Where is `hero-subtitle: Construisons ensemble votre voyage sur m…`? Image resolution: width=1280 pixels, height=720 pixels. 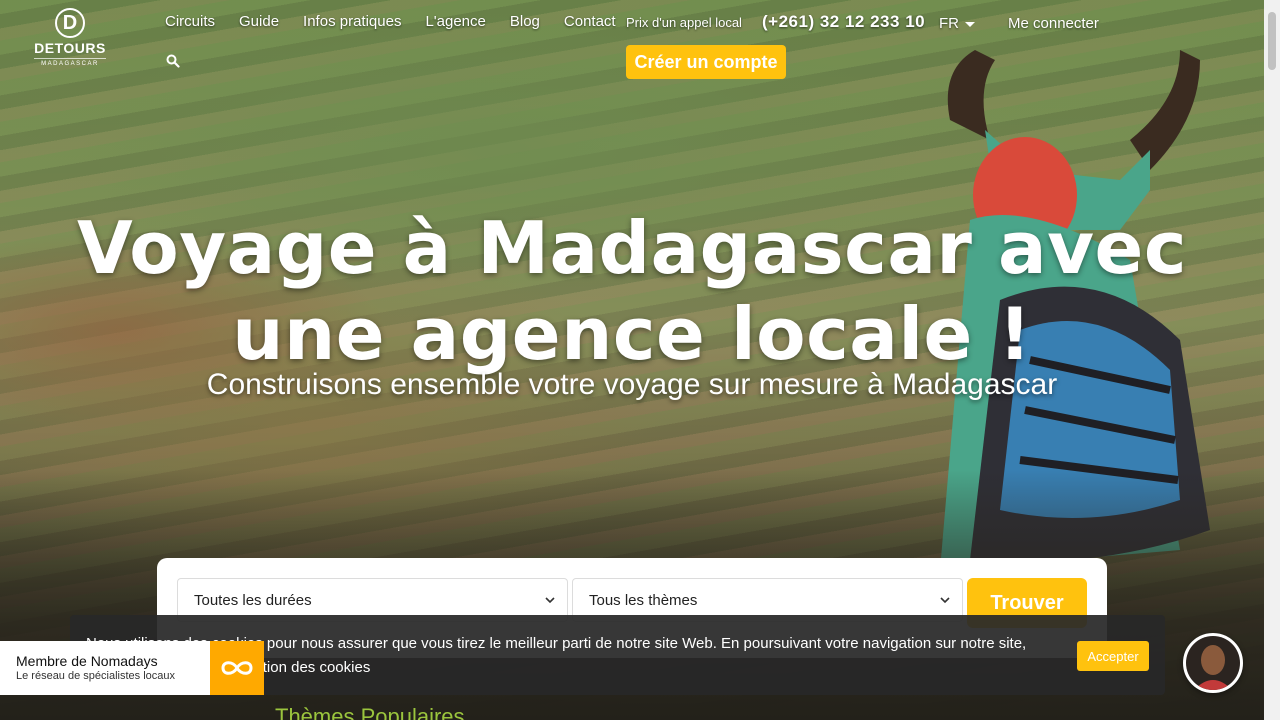
hero-subtitle: Construisons ensemble votre voyage sur m… is located at coordinates (632, 384).